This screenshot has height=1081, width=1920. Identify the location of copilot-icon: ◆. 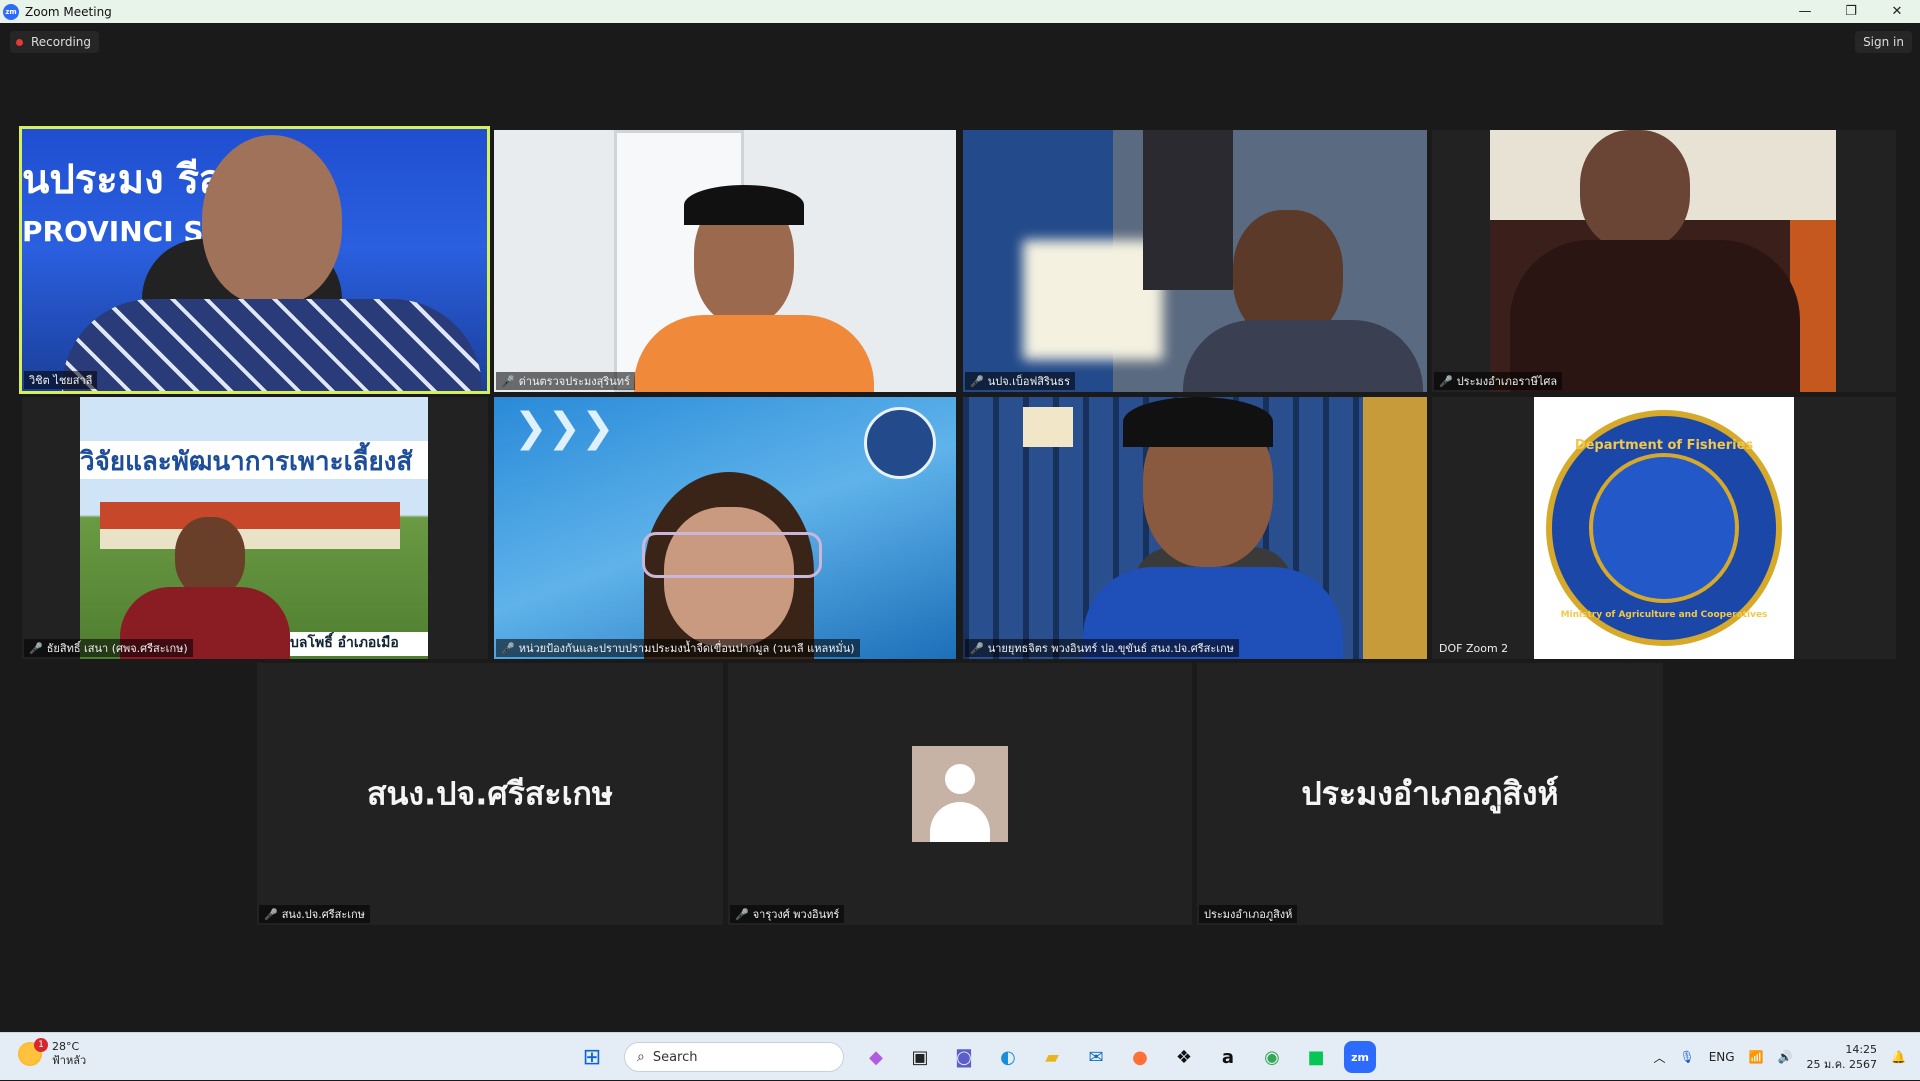
(876, 1057).